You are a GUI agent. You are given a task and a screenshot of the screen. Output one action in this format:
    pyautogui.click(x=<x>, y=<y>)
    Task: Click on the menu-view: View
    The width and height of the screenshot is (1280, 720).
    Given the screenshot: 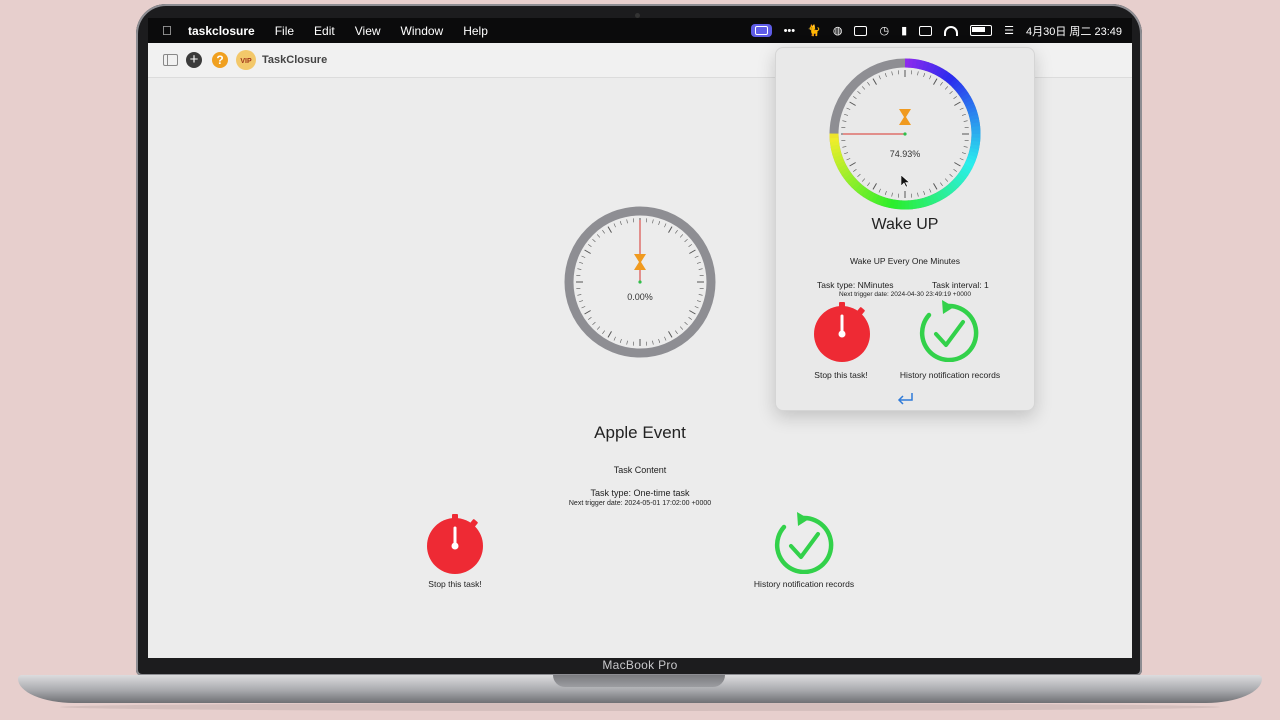 What is the action you would take?
    pyautogui.click(x=368, y=31)
    